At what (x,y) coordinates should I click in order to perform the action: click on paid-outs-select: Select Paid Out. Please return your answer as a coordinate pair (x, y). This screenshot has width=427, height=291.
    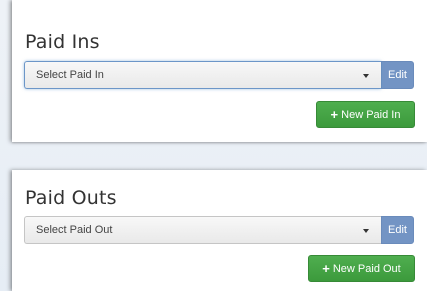
    Looking at the image, I should click on (202, 230).